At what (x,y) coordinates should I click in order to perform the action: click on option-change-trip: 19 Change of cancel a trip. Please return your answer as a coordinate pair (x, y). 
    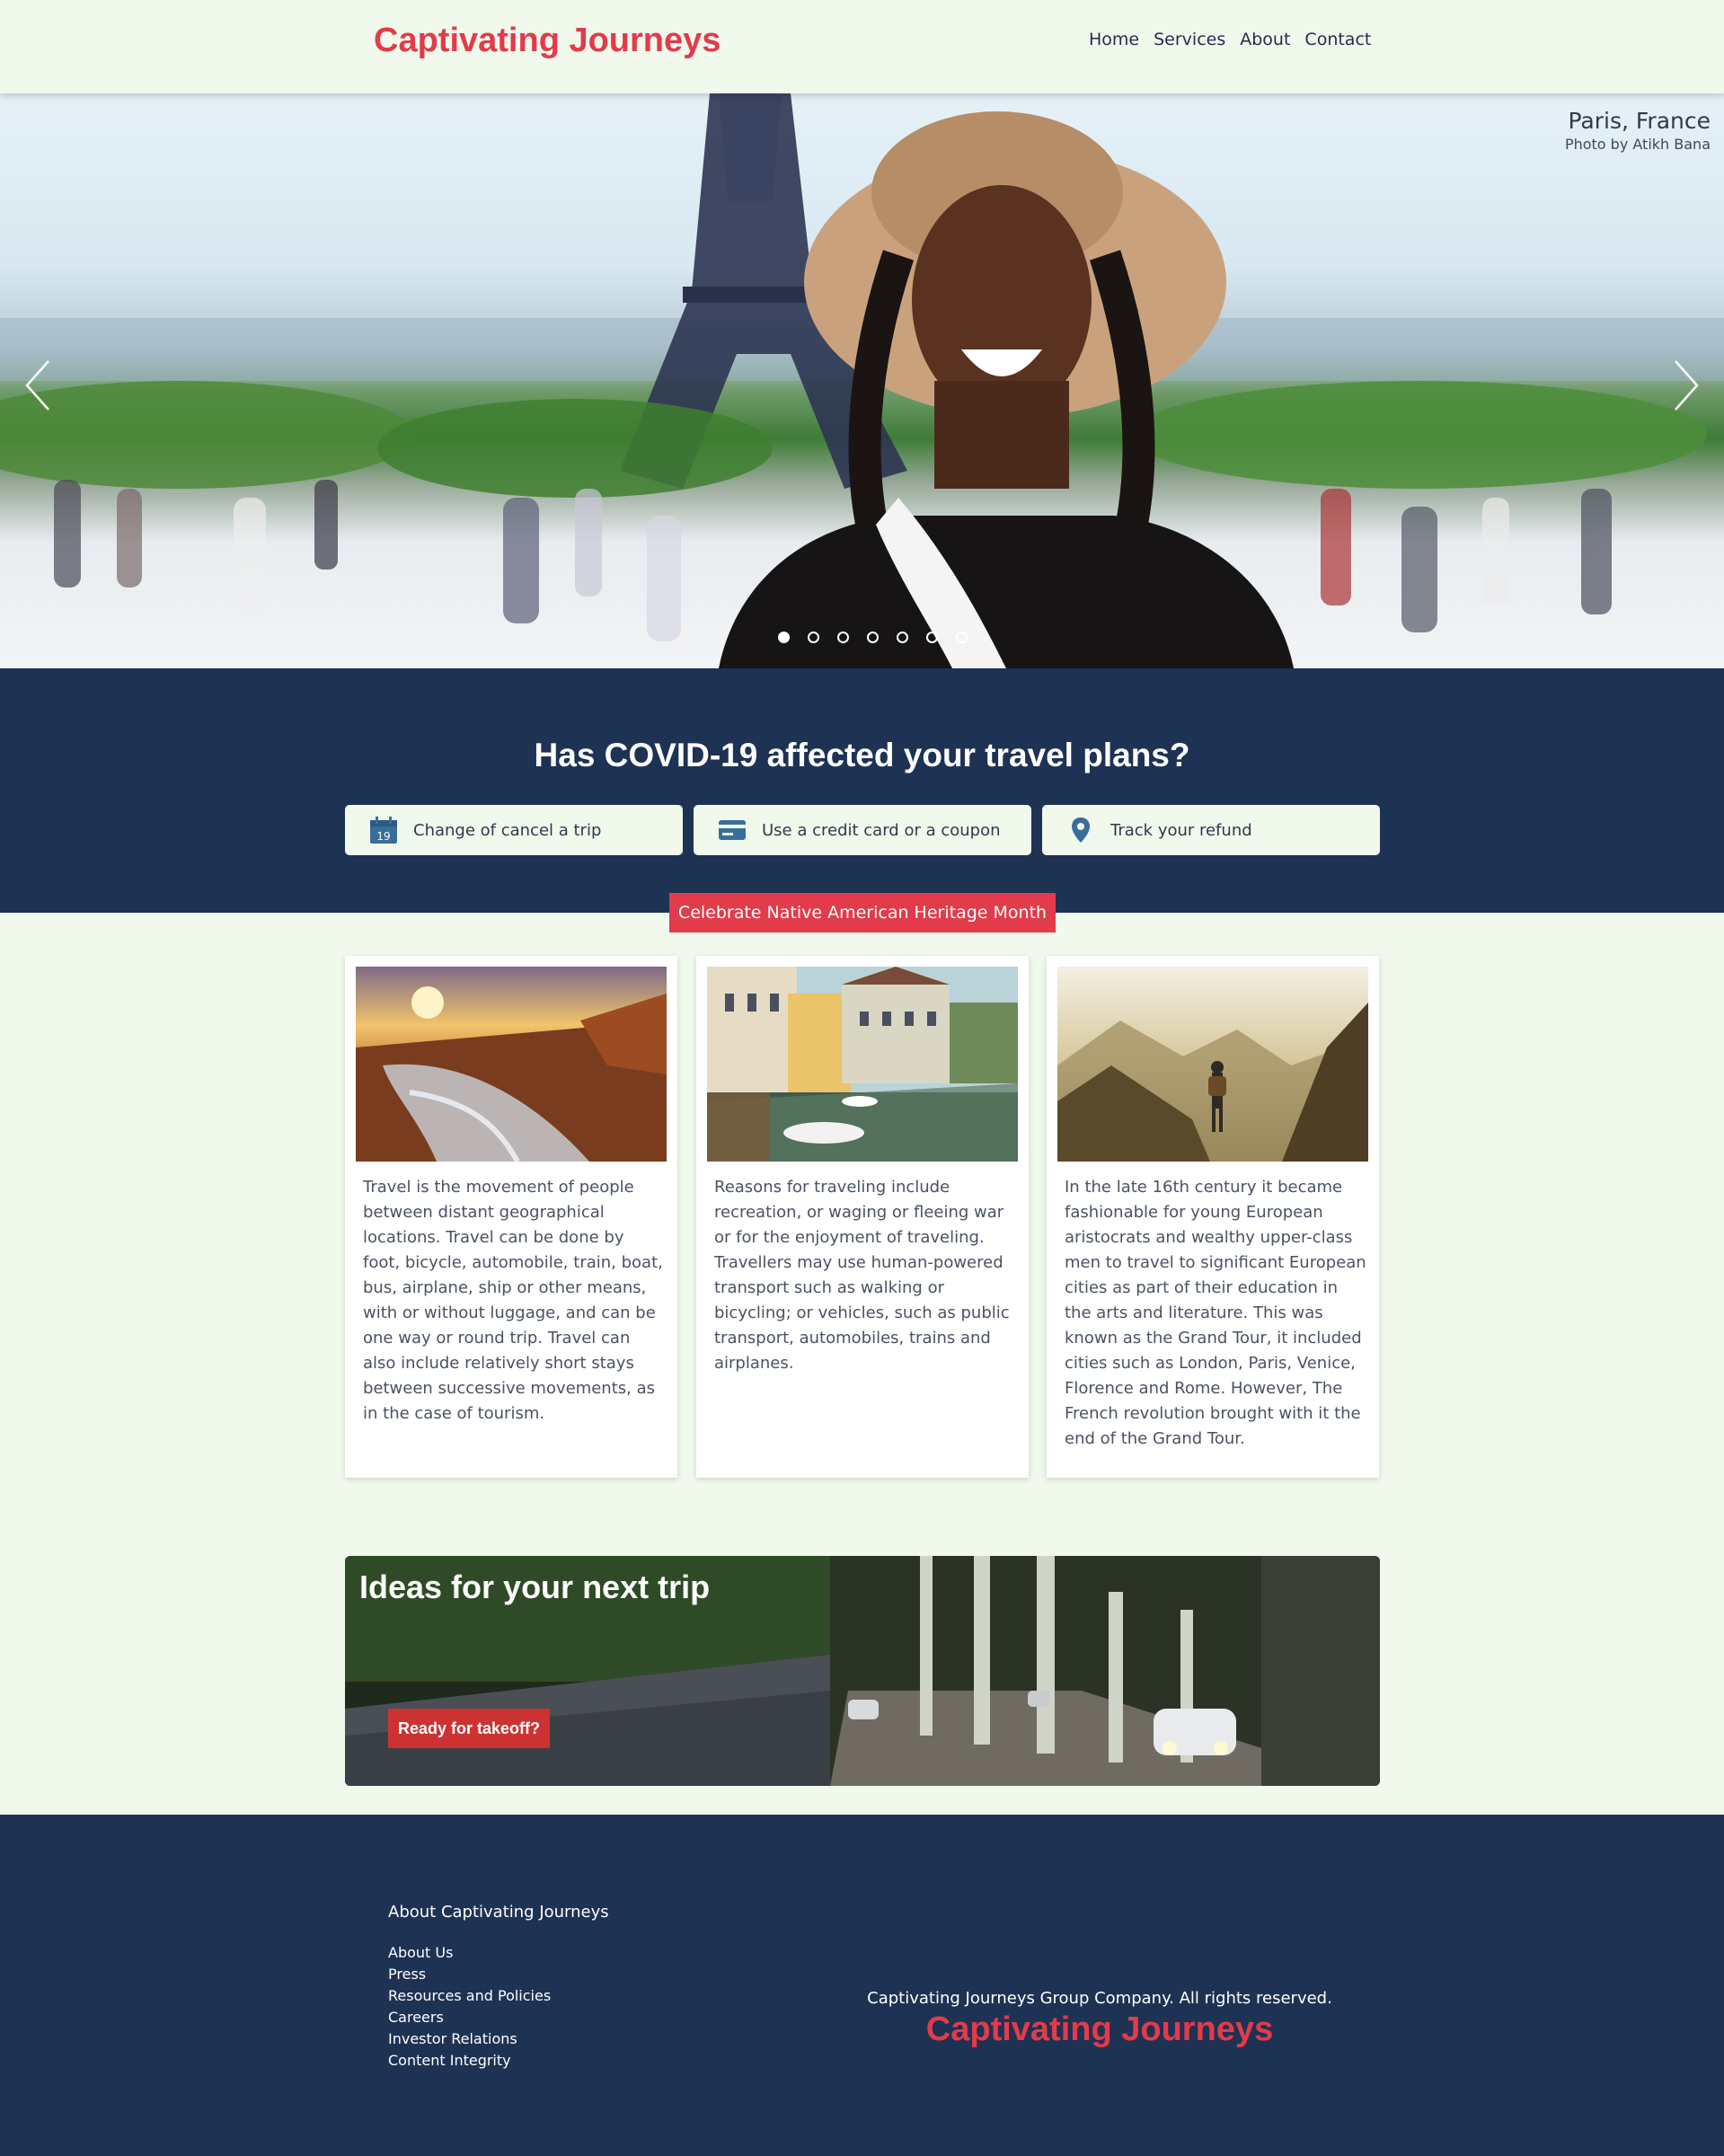
    Looking at the image, I should click on (514, 830).